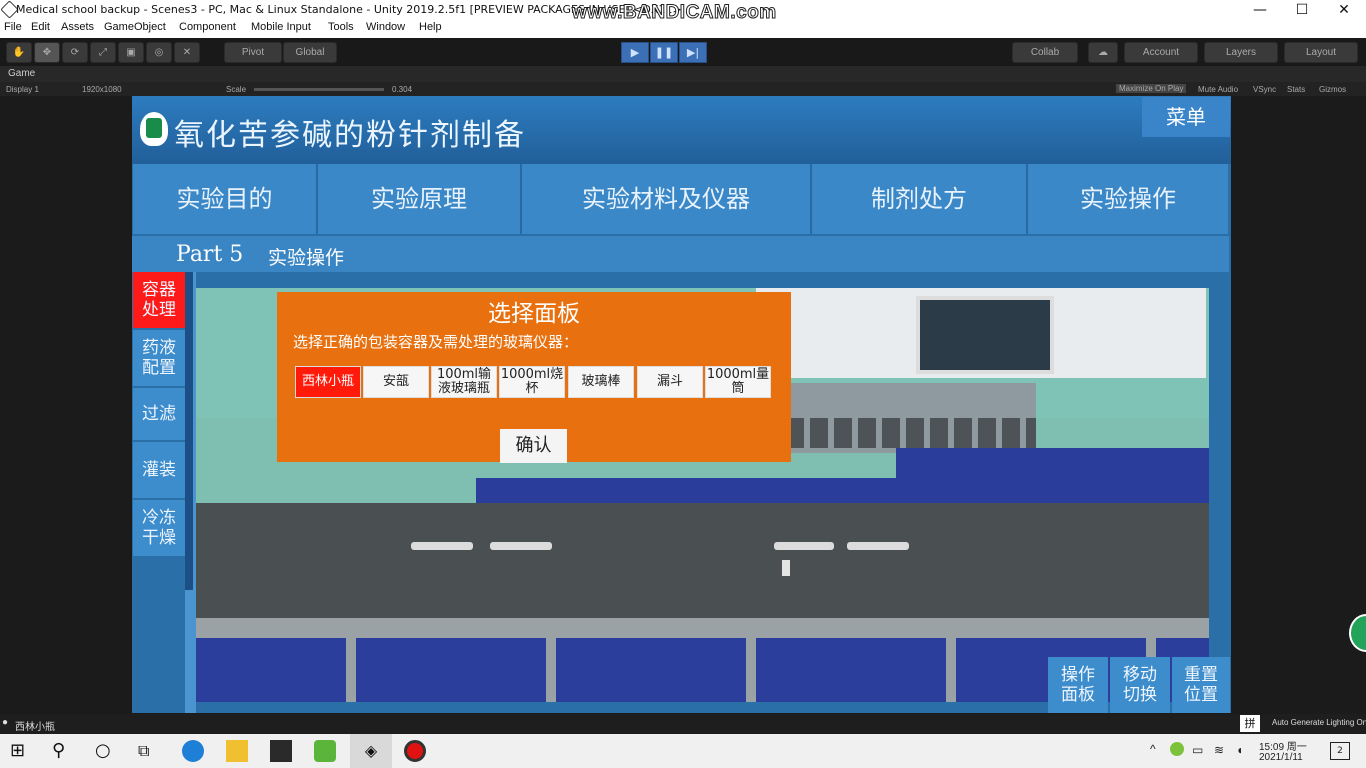 The image size is (1366, 768). Describe the element at coordinates (19, 52) in the screenshot. I see `hand-tool-icon: ✋` at that location.